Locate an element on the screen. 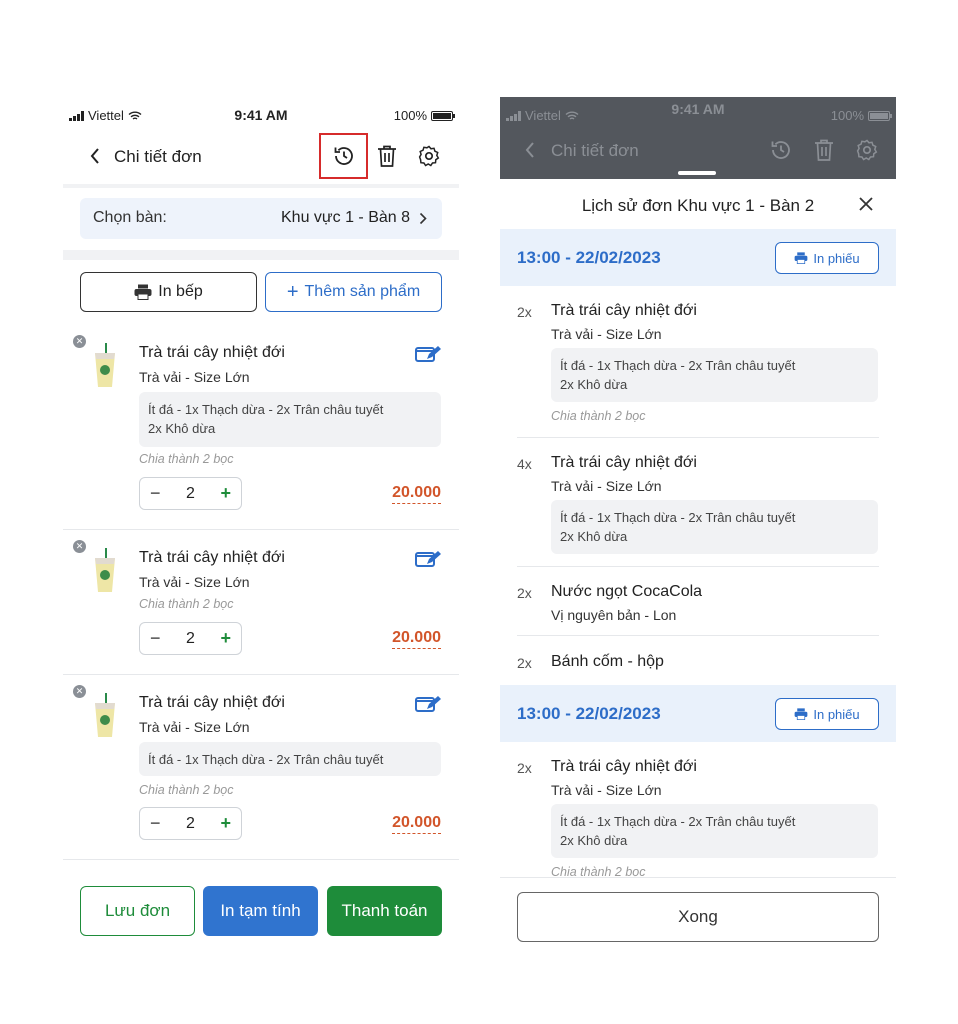 Image resolution: width=958 pixels, height=1024 pixels. header-divider is located at coordinates (261, 186).